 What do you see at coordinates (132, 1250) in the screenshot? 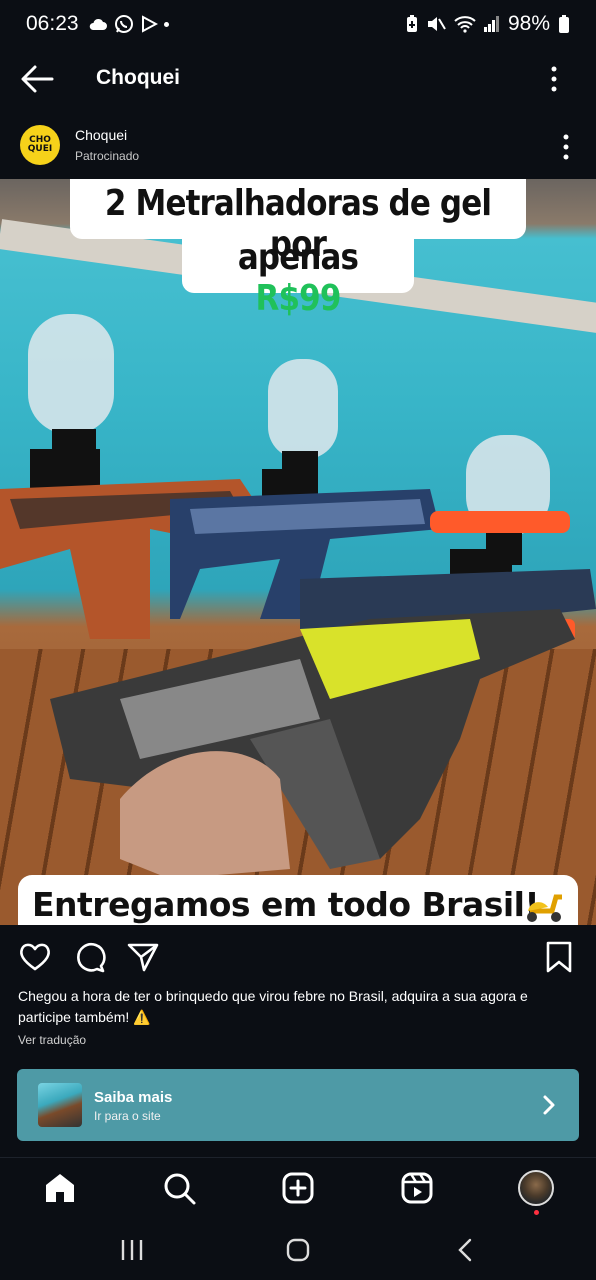
I see `recents-icon` at bounding box center [132, 1250].